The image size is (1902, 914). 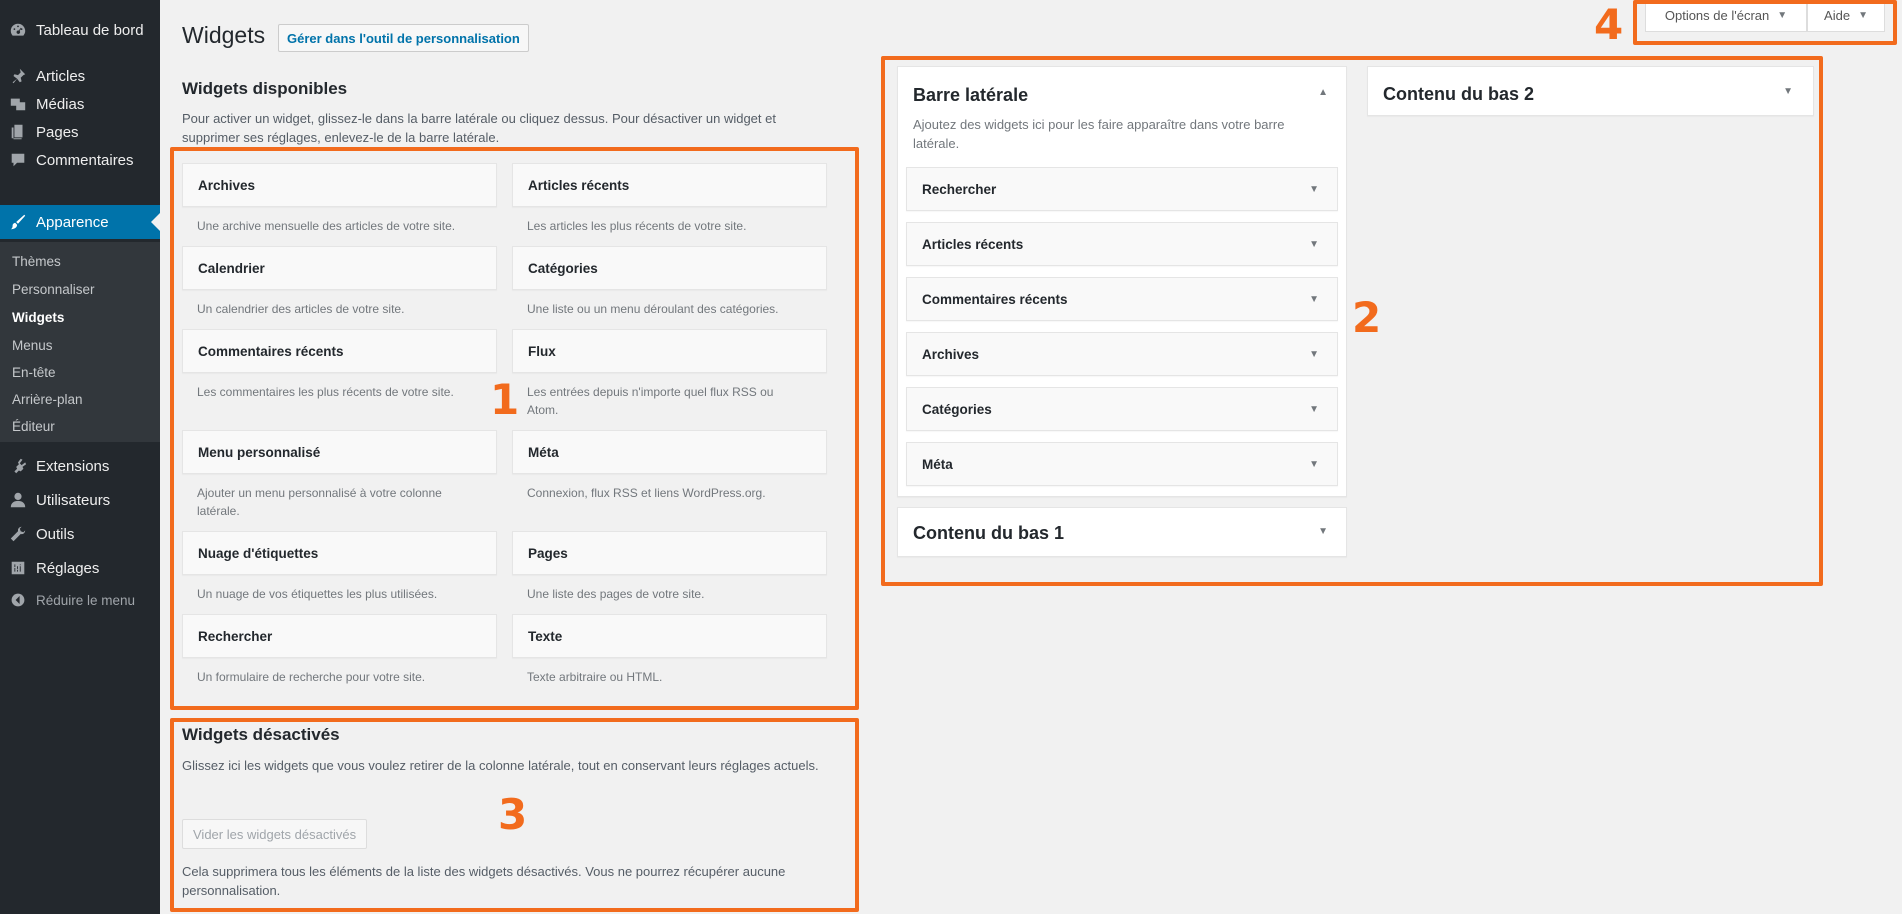 I want to click on submenu-item-menus: Menus, so click(x=32, y=345).